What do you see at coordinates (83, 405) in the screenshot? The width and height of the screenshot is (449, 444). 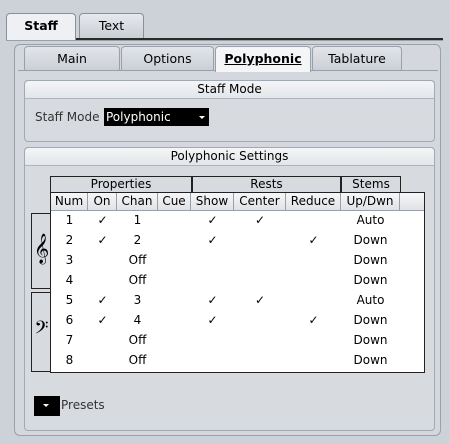 I see `presets-label: Presets` at bounding box center [83, 405].